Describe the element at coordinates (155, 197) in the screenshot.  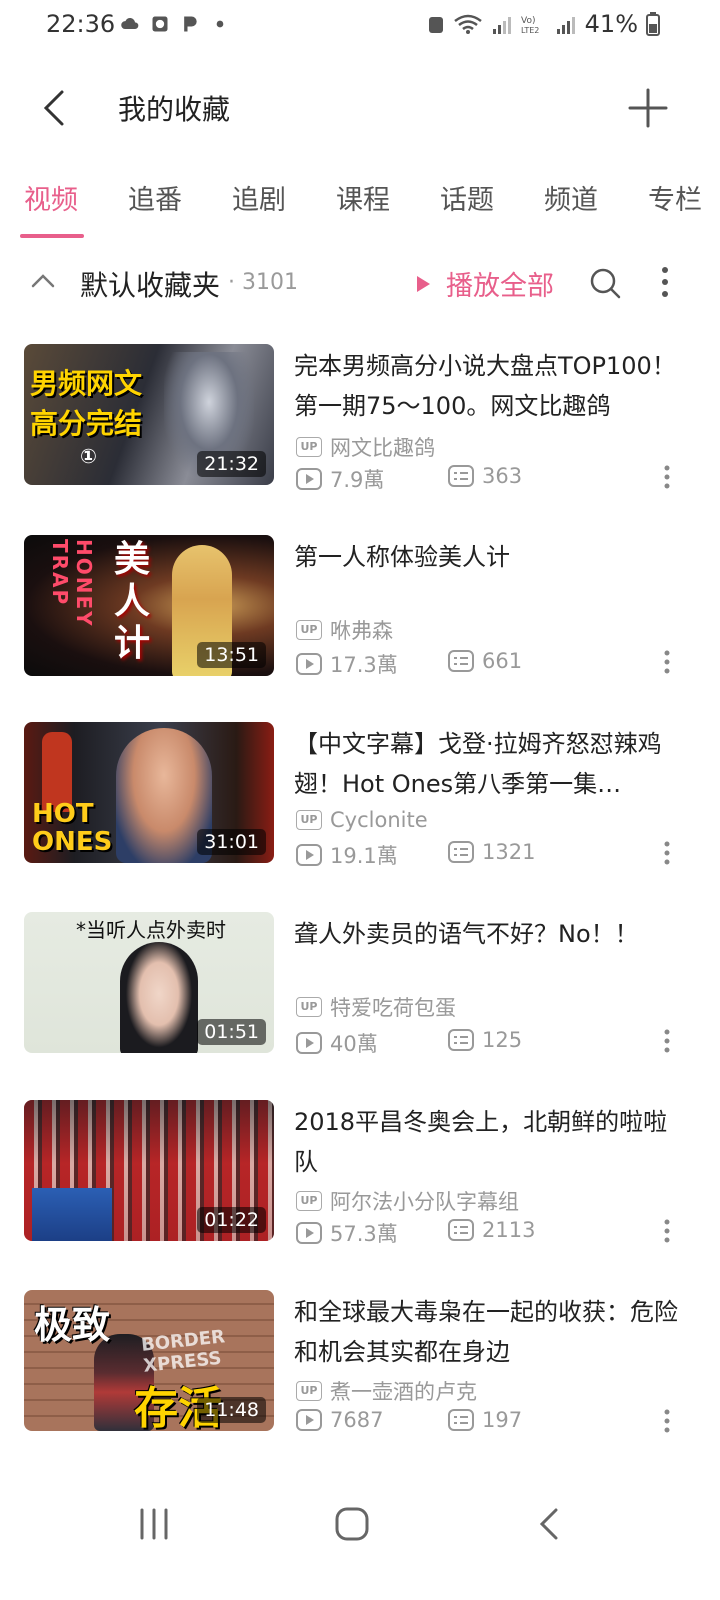
I see `tab-anime: 追番` at that location.